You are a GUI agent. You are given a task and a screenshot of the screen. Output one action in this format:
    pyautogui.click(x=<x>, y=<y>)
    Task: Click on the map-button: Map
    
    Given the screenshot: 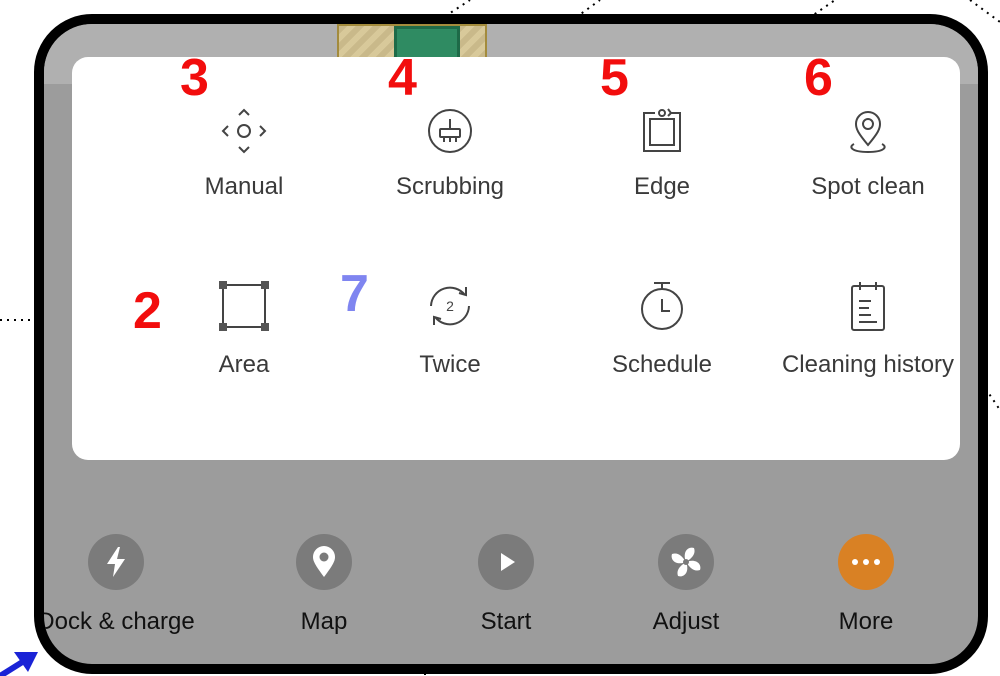 What is the action you would take?
    pyautogui.click(x=324, y=585)
    